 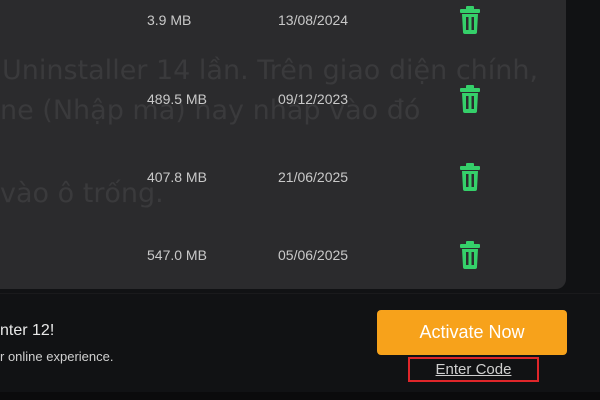 What do you see at coordinates (300, 396) in the screenshot?
I see `window-bottom-edge` at bounding box center [300, 396].